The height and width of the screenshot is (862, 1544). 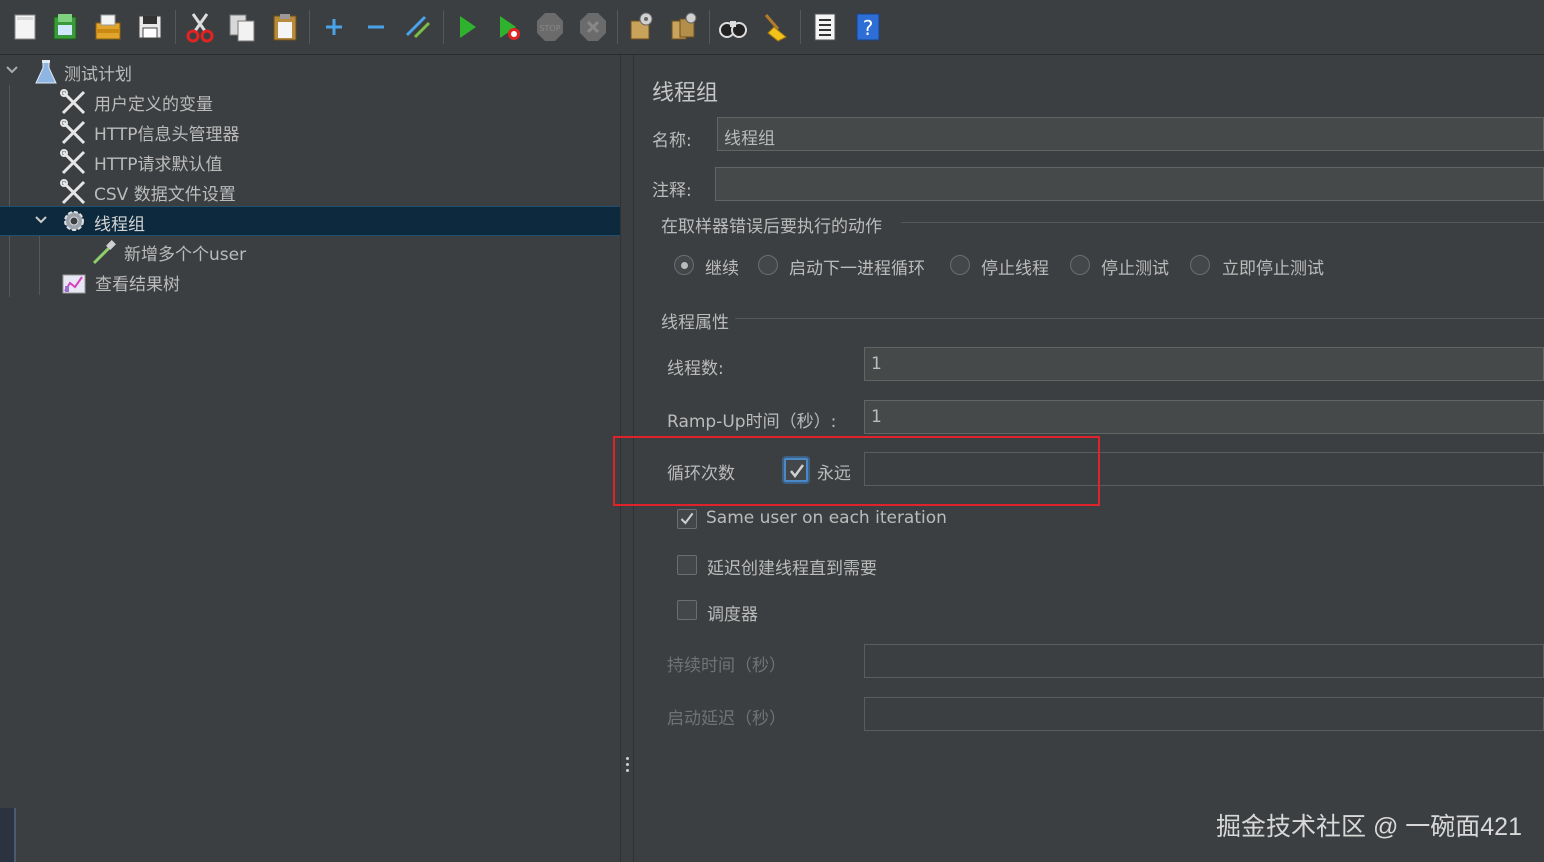 I want to click on name-label: 名称:, so click(x=672, y=141).